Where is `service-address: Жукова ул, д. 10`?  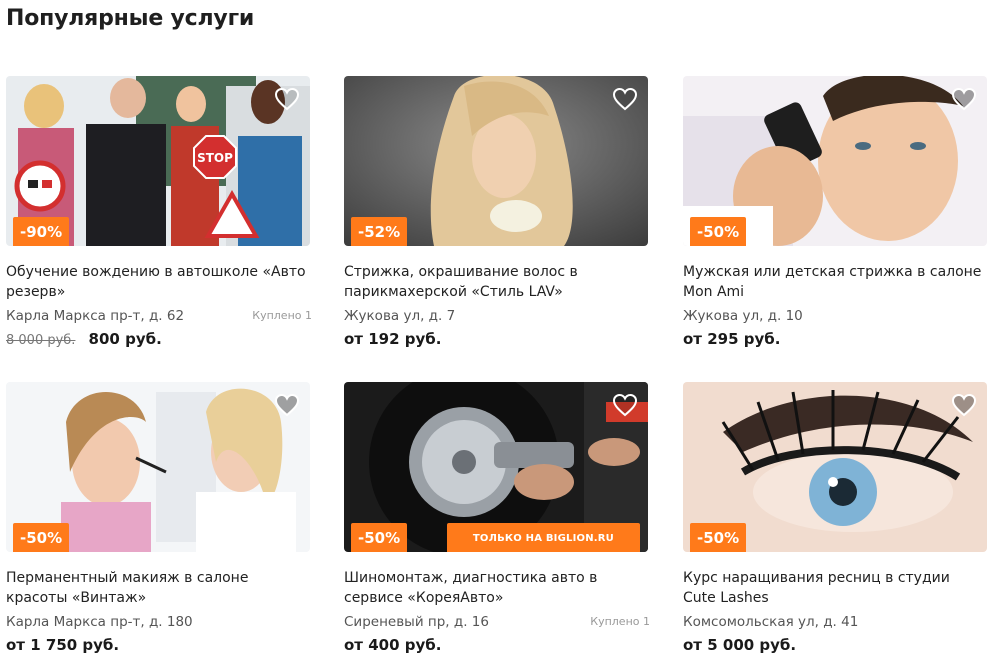
service-address: Жукова ул, д. 10 is located at coordinates (743, 316).